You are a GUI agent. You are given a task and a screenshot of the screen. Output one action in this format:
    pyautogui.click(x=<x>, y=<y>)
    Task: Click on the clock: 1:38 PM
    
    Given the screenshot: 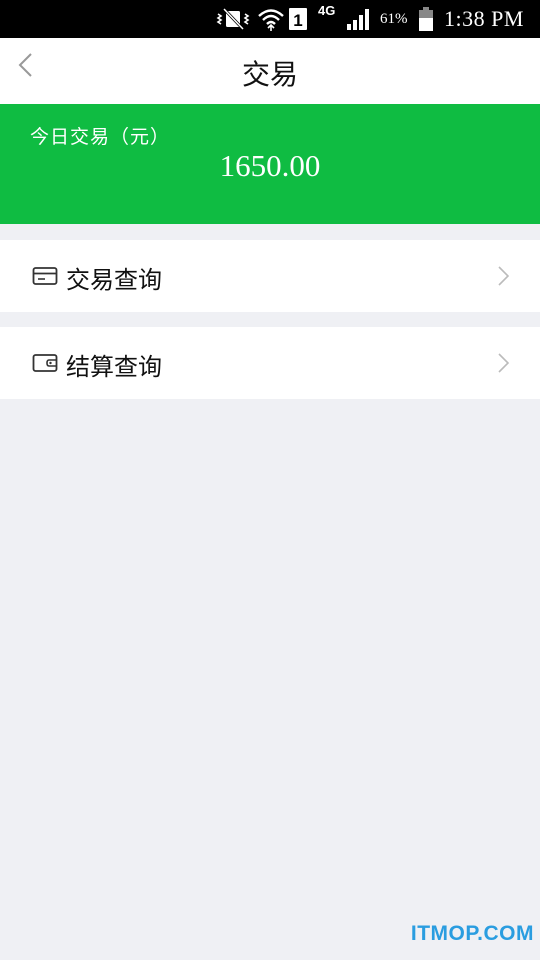 What is the action you would take?
    pyautogui.click(x=484, y=18)
    